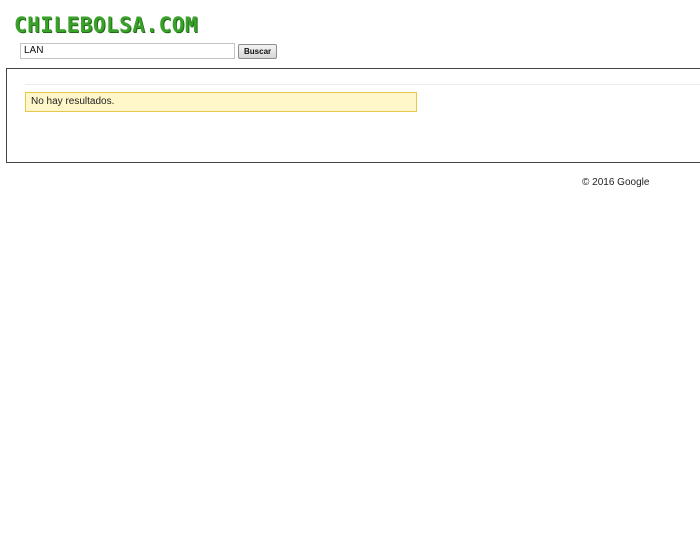  What do you see at coordinates (127, 51) in the screenshot?
I see `search-input` at bounding box center [127, 51].